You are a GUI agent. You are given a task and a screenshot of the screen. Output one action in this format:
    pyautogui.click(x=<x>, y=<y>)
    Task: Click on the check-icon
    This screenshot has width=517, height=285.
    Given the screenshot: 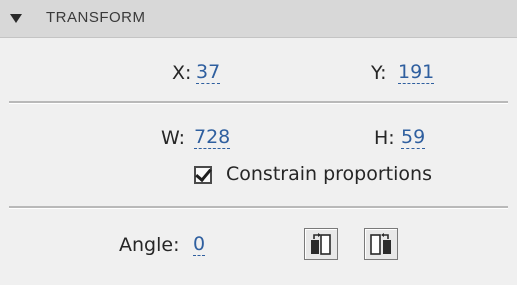 What is the action you would take?
    pyautogui.click(x=203, y=173)
    